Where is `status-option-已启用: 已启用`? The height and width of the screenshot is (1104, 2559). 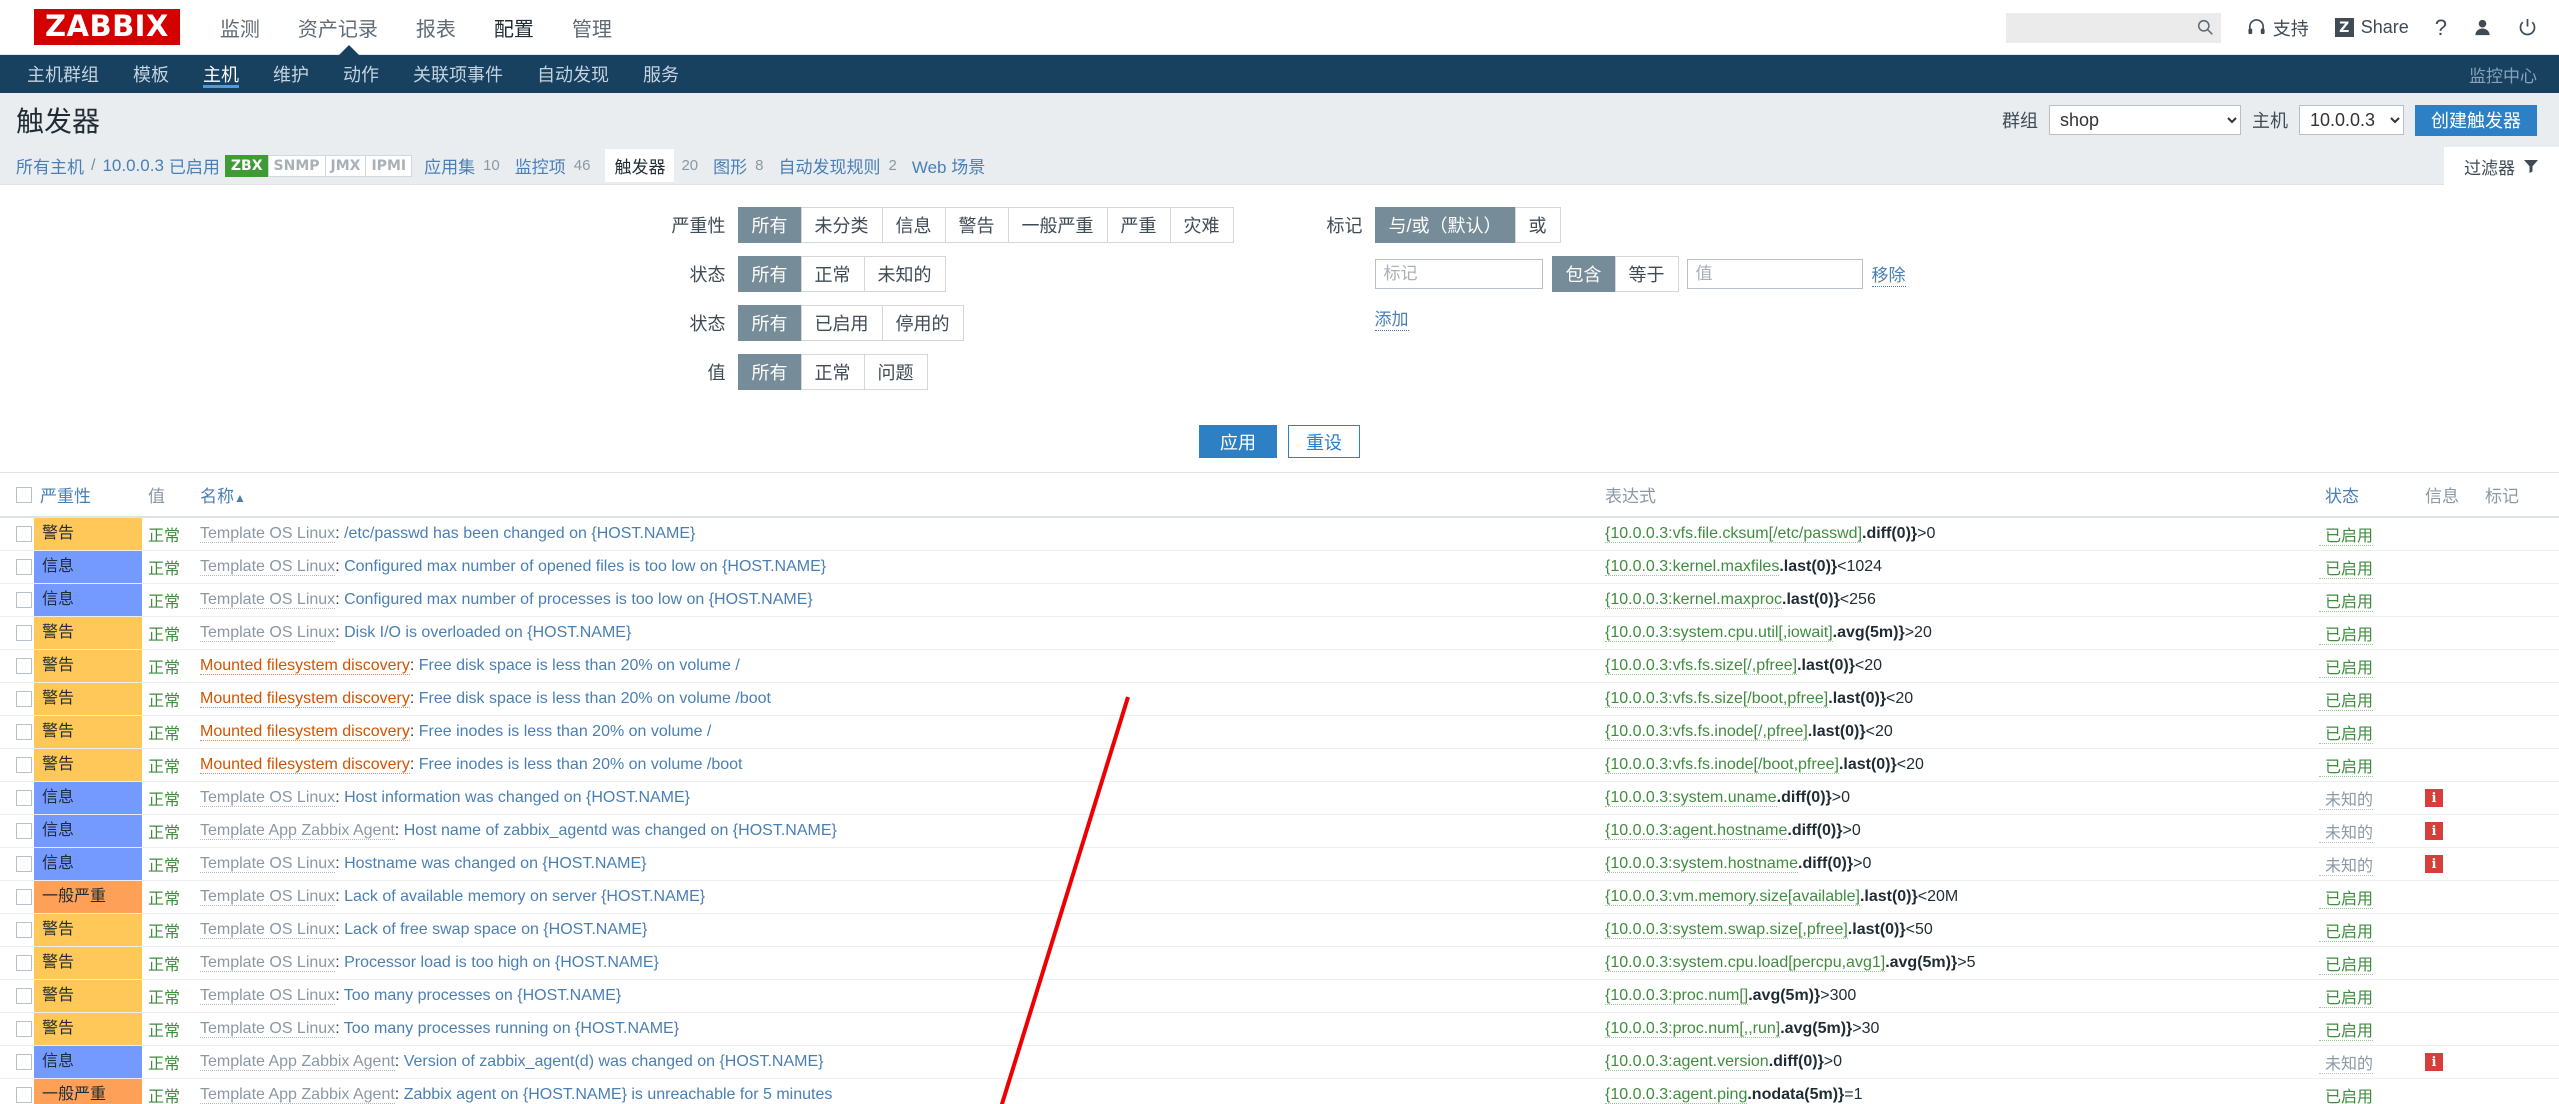
status-option-已启用: 已启用 is located at coordinates (841, 323).